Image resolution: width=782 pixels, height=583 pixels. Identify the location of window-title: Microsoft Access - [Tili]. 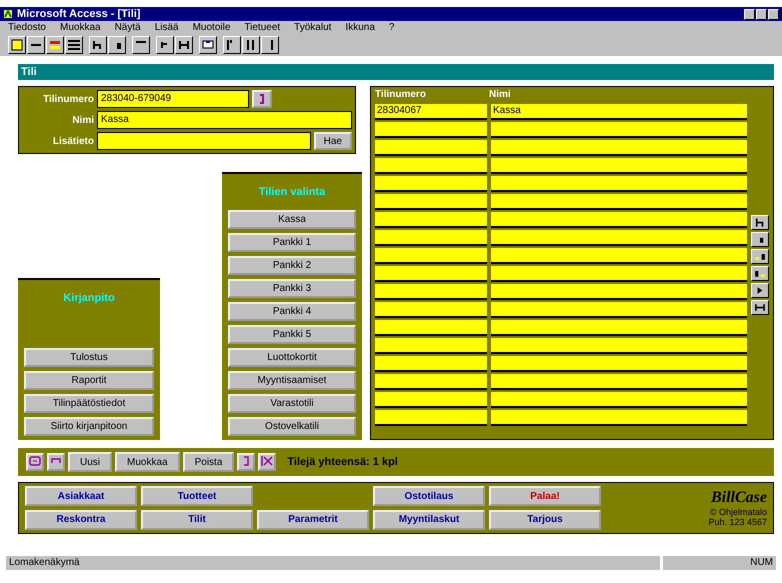
(79, 14).